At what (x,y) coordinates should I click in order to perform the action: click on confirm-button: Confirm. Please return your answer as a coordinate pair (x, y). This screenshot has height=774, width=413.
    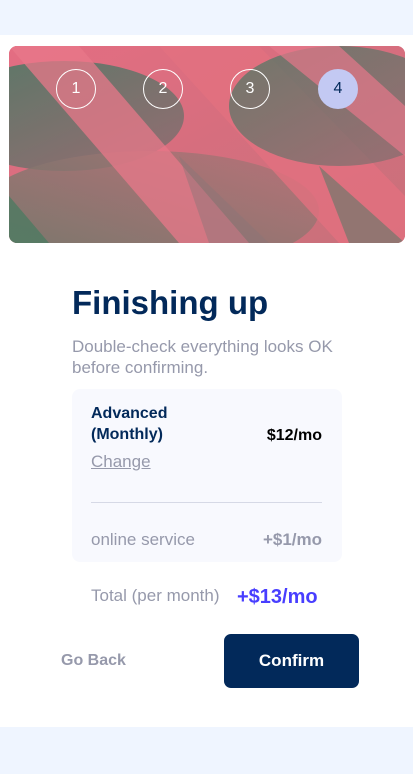
    Looking at the image, I should click on (291, 661).